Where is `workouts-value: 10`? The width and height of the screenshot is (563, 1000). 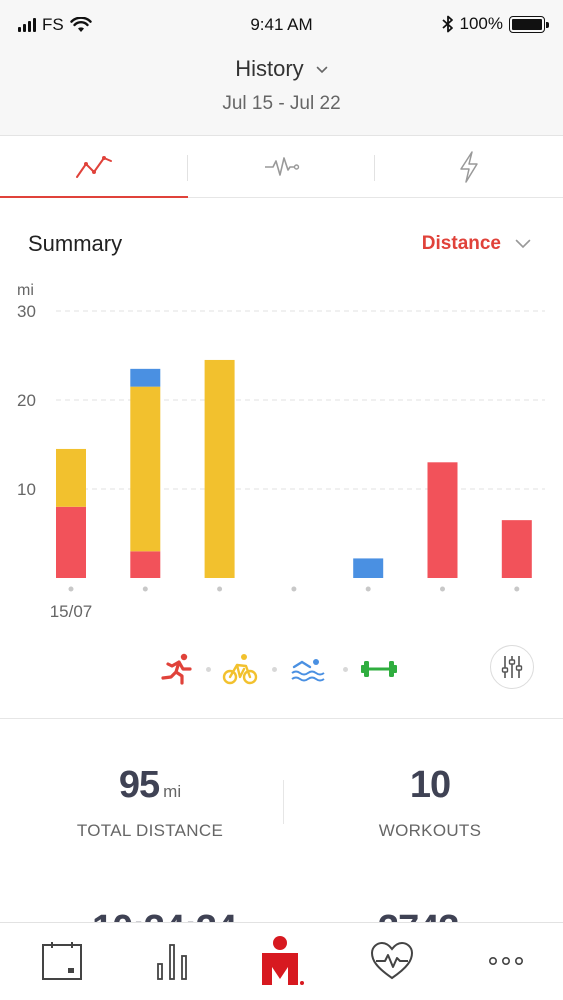 workouts-value: 10 is located at coordinates (430, 785).